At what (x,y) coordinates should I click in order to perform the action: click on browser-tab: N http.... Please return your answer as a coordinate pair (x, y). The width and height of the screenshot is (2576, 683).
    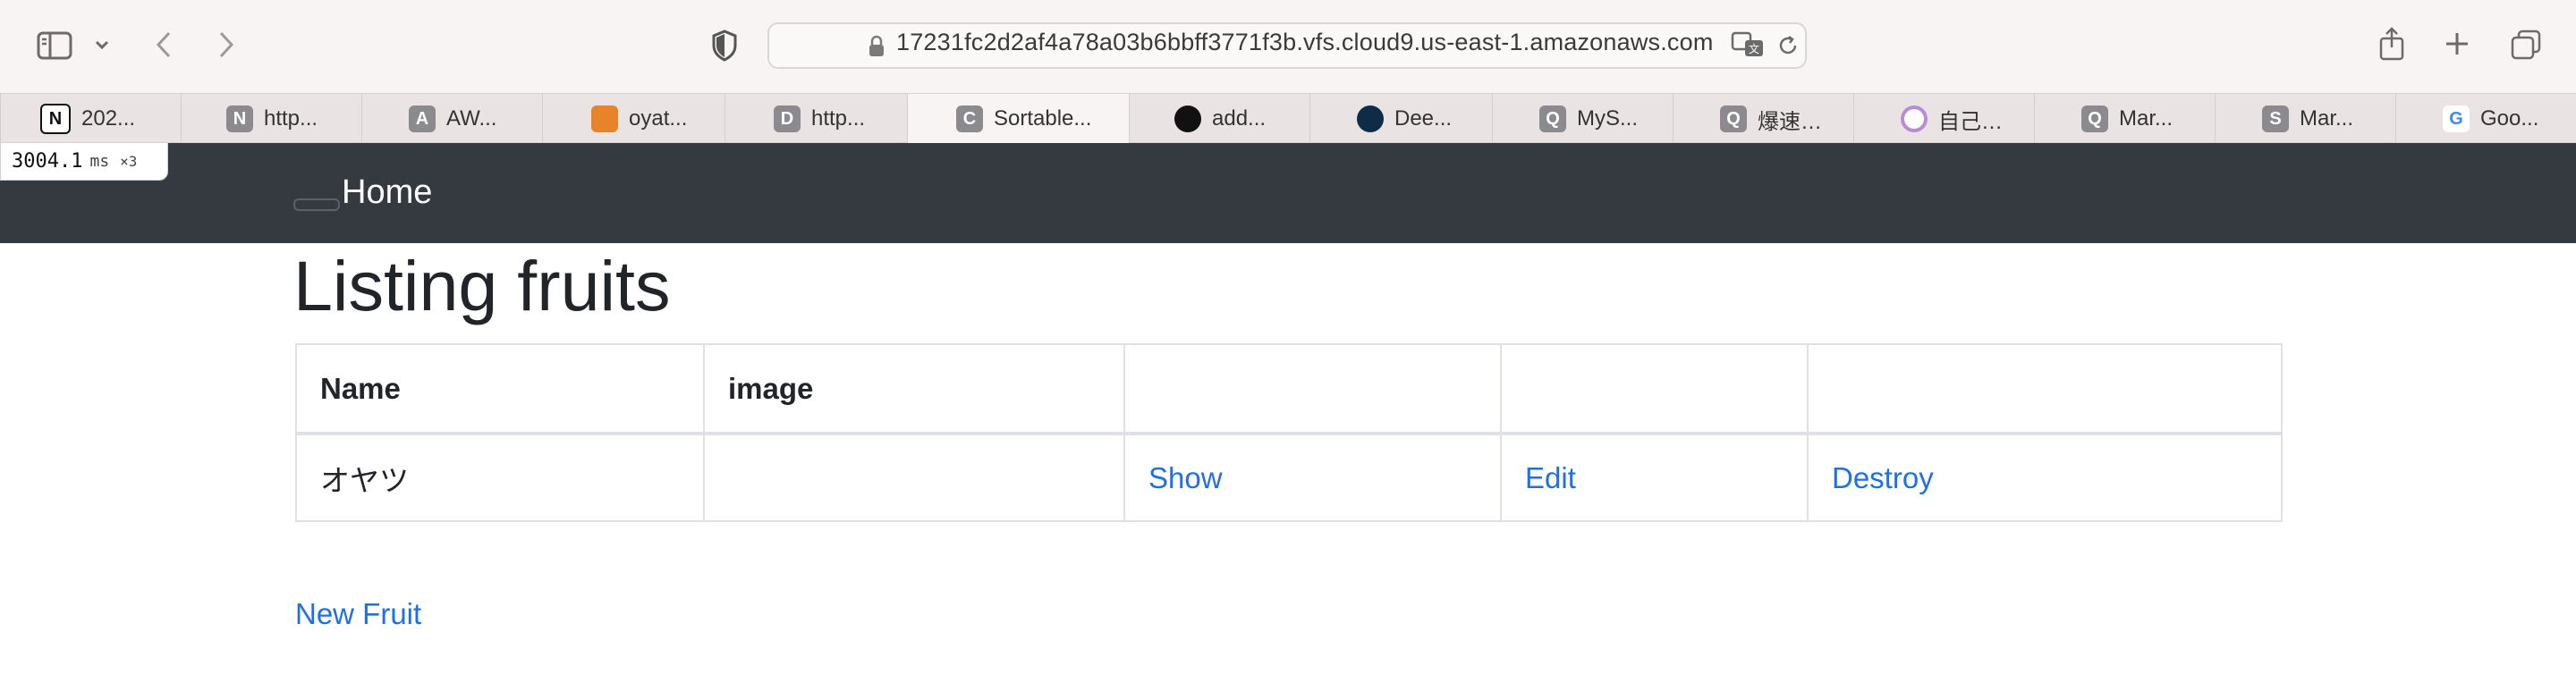
    Looking at the image, I should click on (271, 119).